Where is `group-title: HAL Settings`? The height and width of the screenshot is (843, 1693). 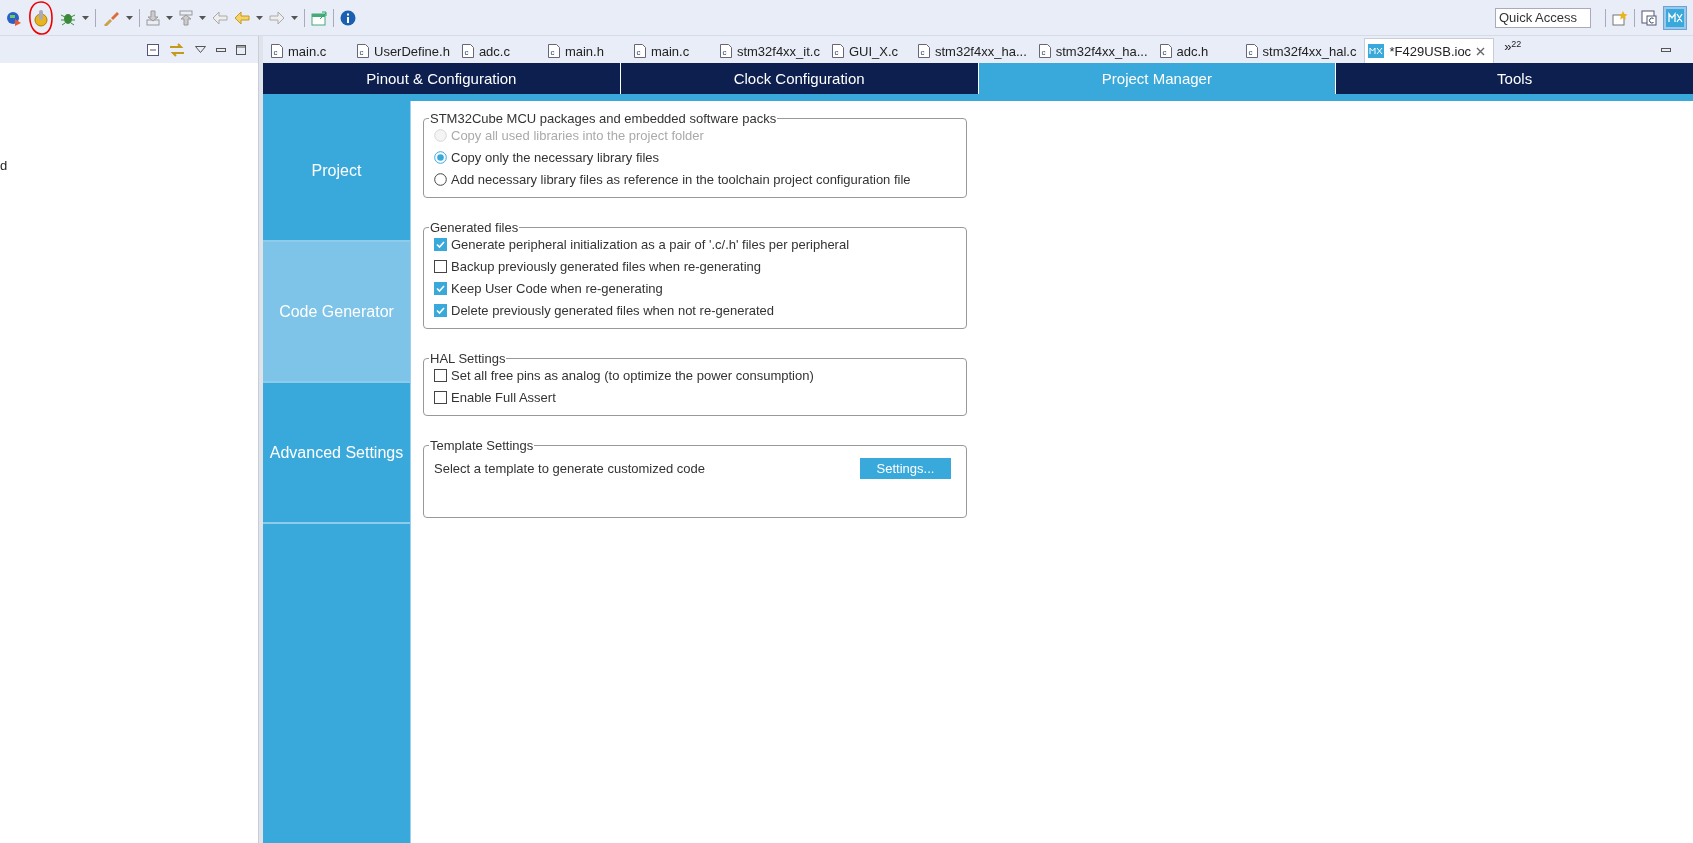
group-title: HAL Settings is located at coordinates (468, 358).